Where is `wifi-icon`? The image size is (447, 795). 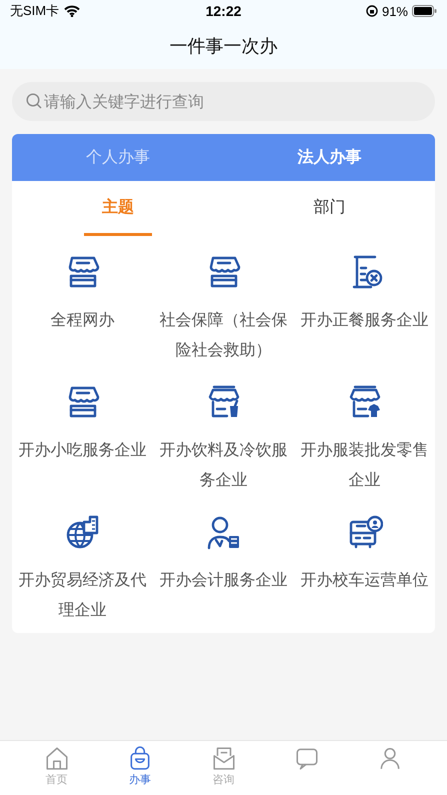
wifi-icon is located at coordinates (72, 11).